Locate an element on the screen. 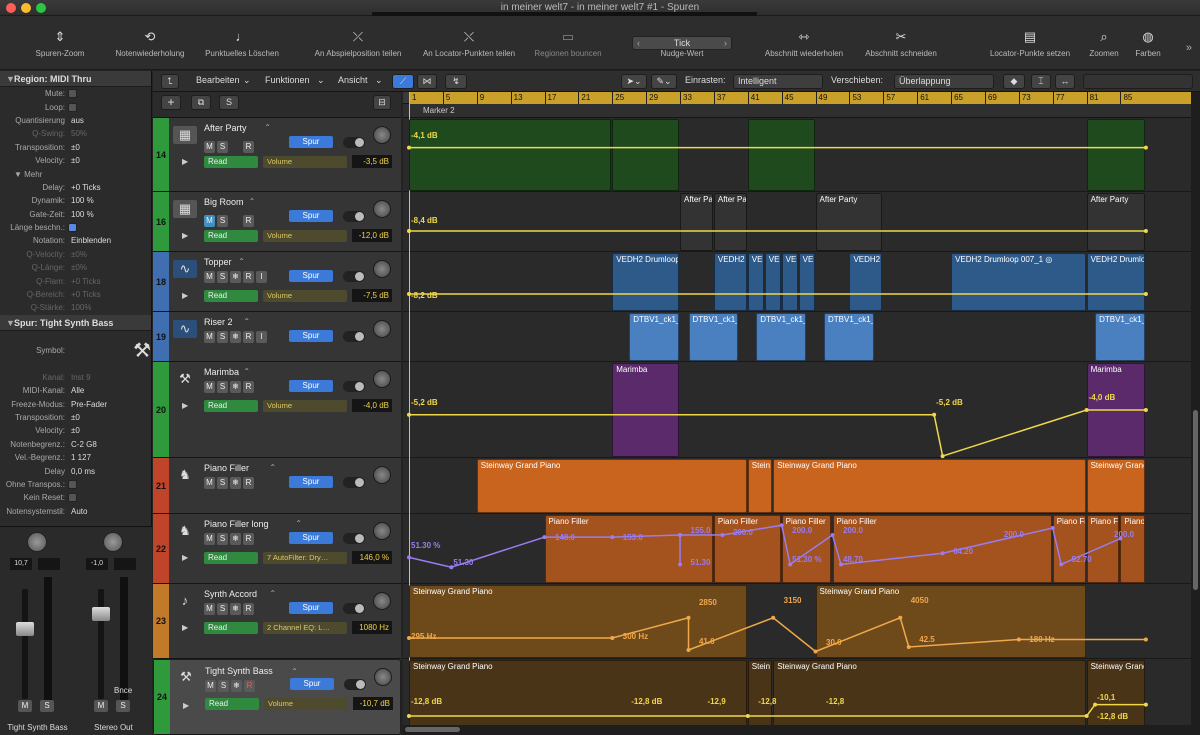  inspector-row: Velocity: ±0 is located at coordinates (75, 430).